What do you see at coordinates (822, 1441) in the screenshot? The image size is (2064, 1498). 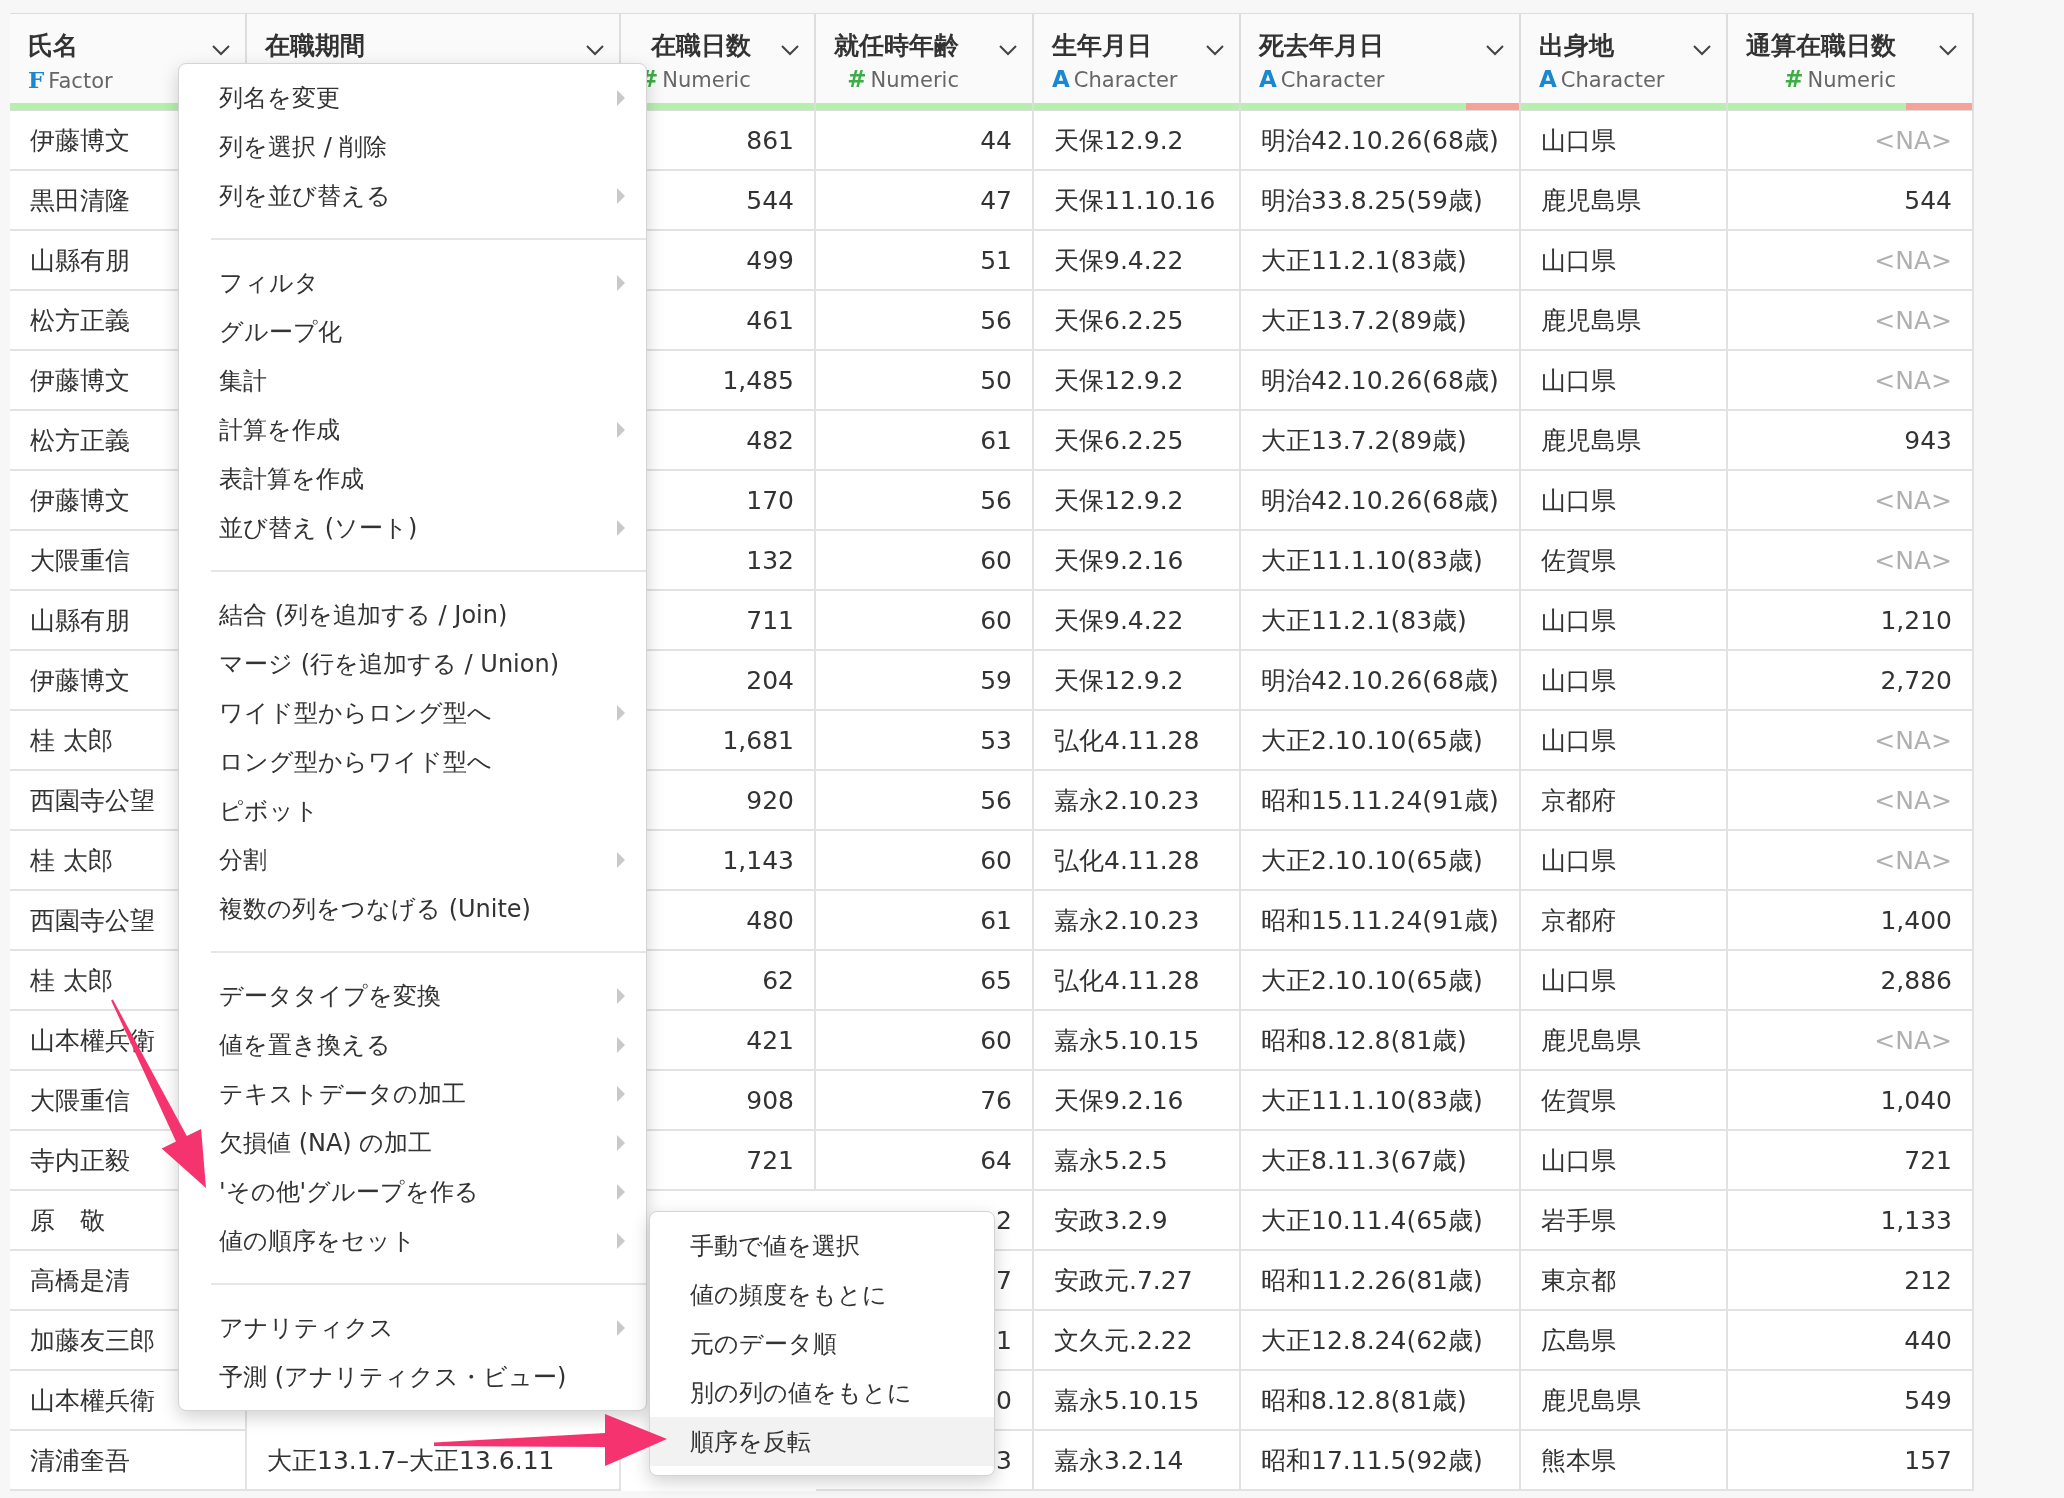 I see `menu-item: 順序を反転` at bounding box center [822, 1441].